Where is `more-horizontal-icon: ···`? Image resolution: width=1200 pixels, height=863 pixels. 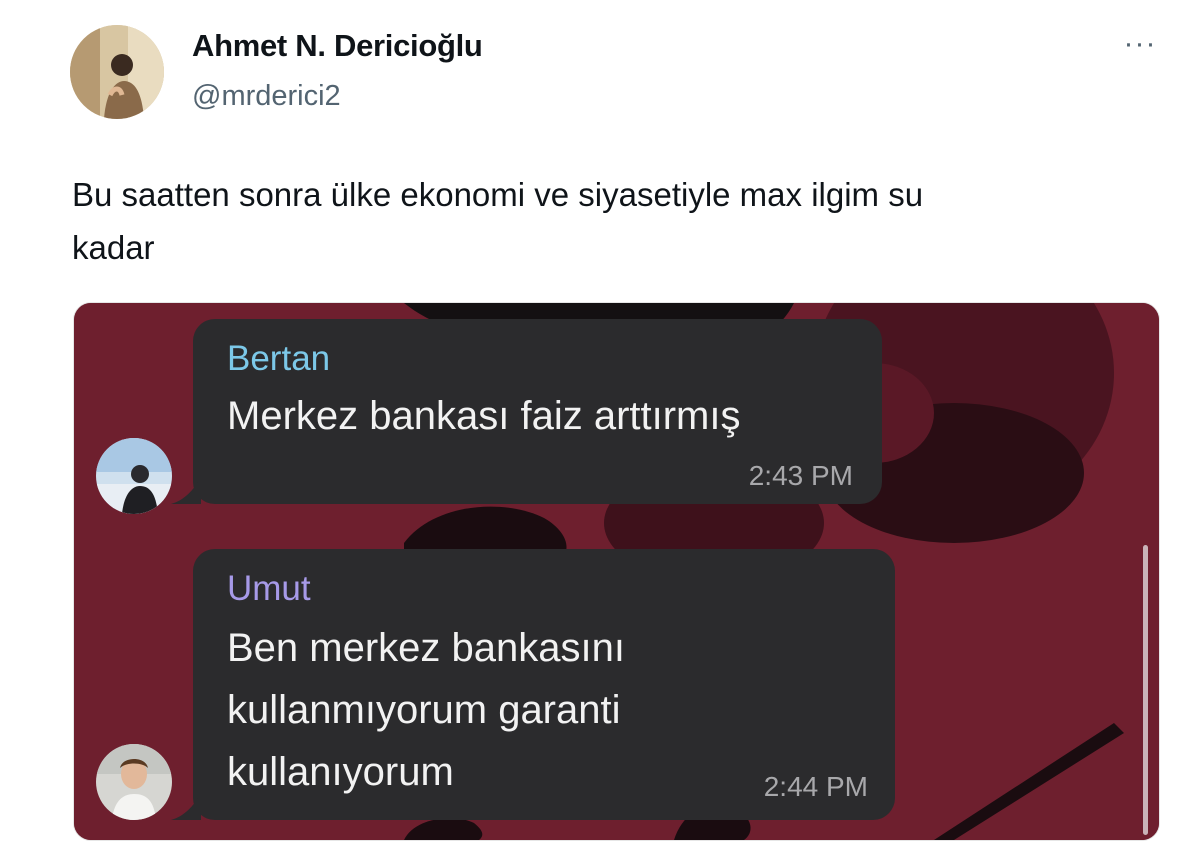
more-horizontal-icon: ··· is located at coordinates (1140, 43).